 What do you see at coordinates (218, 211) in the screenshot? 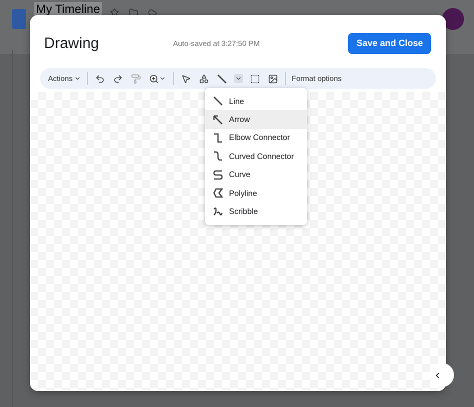
I see `scribble-icon` at bounding box center [218, 211].